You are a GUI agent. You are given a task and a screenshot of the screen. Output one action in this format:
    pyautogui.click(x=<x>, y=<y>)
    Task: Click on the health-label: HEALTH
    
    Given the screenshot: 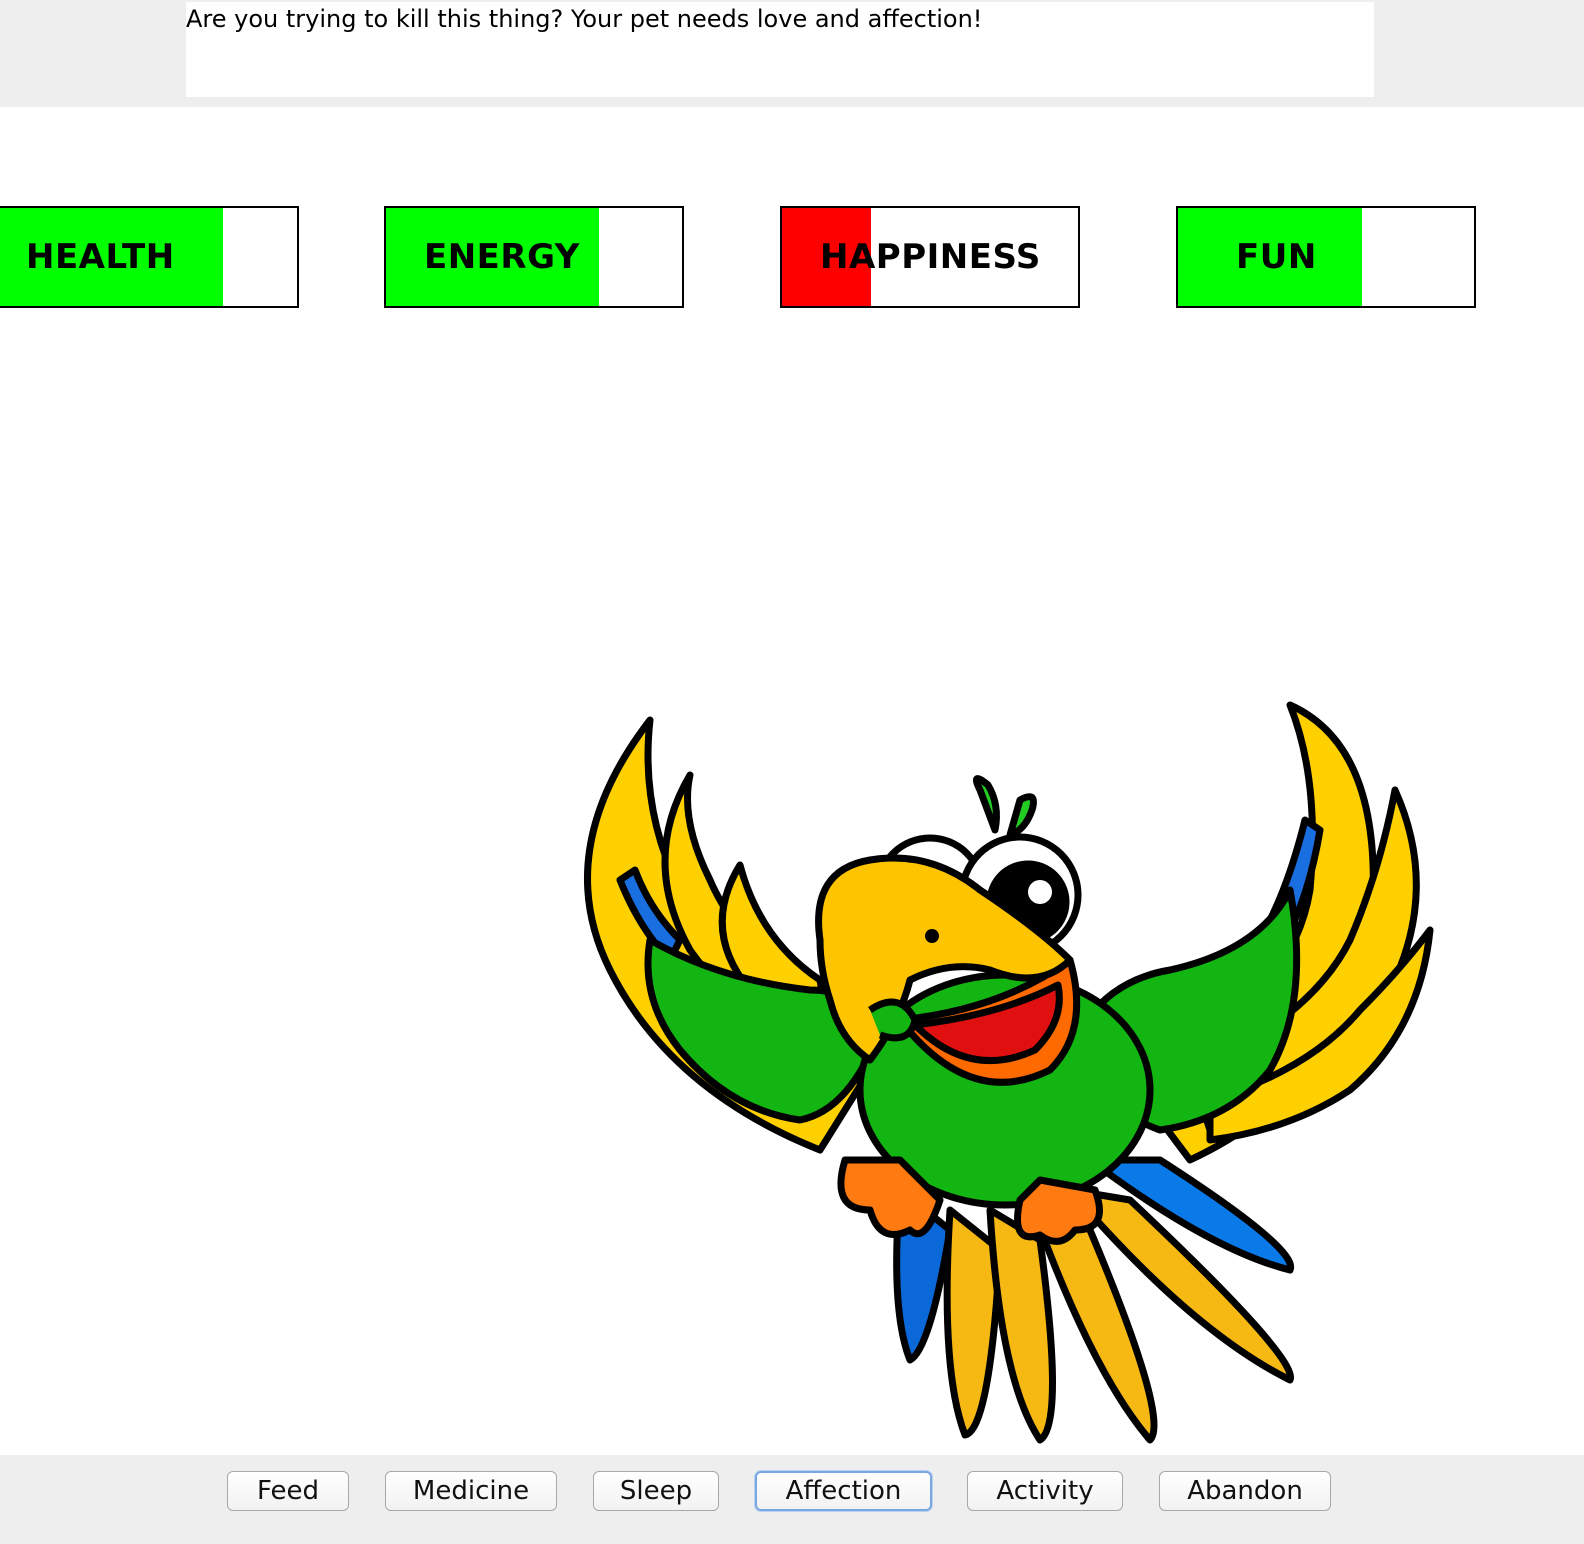 What is the action you would take?
    pyautogui.click(x=100, y=257)
    